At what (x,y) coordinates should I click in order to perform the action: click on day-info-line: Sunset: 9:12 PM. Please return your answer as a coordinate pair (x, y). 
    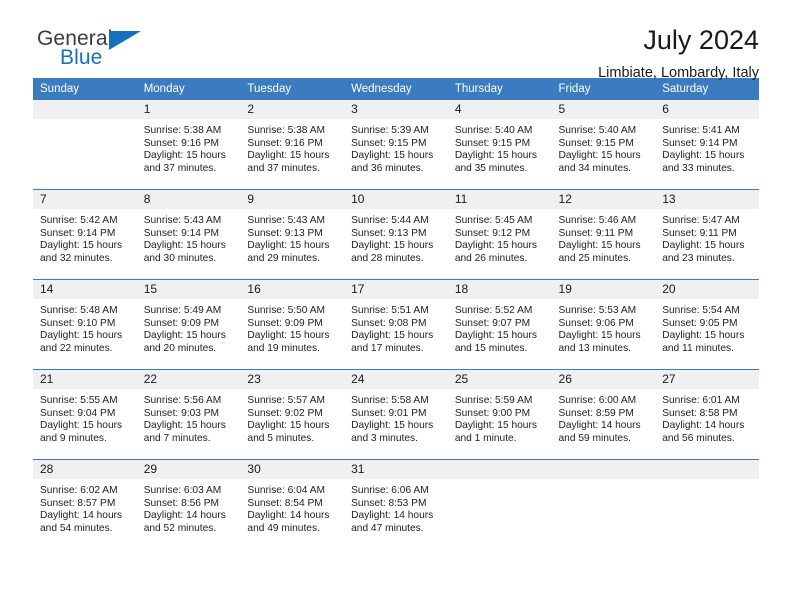
    Looking at the image, I should click on (492, 233).